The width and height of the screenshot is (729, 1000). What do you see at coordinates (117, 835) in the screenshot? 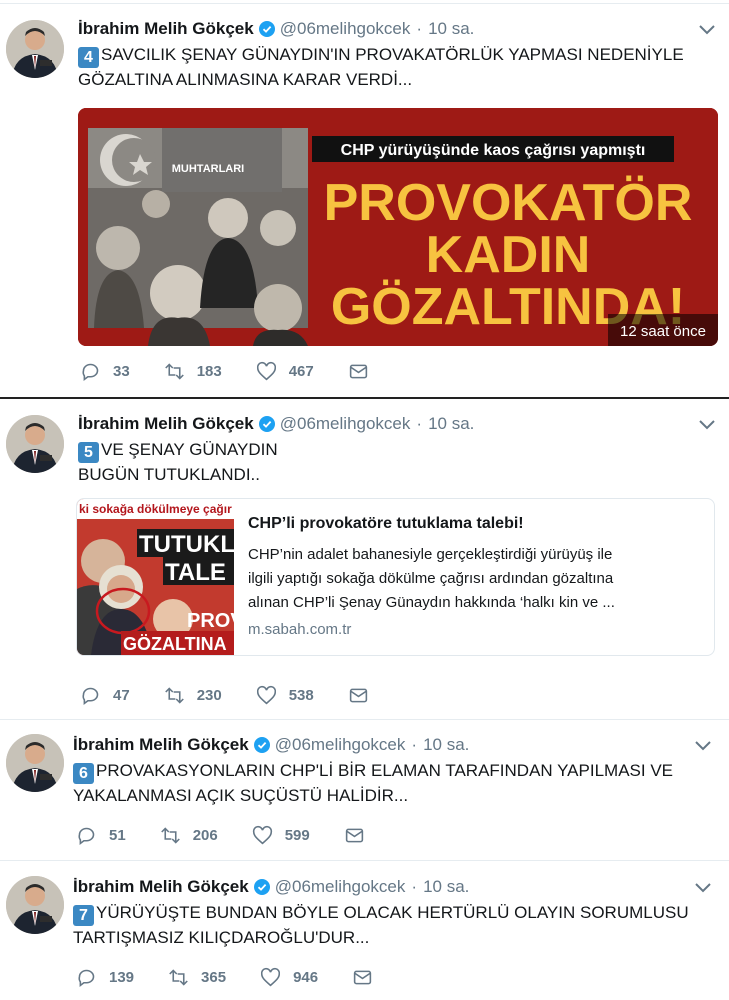
I see `reply-count: 51` at bounding box center [117, 835].